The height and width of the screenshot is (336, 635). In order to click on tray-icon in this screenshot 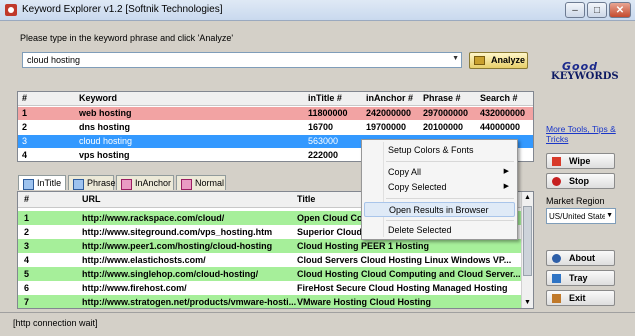, I will do `click(556, 278)`.